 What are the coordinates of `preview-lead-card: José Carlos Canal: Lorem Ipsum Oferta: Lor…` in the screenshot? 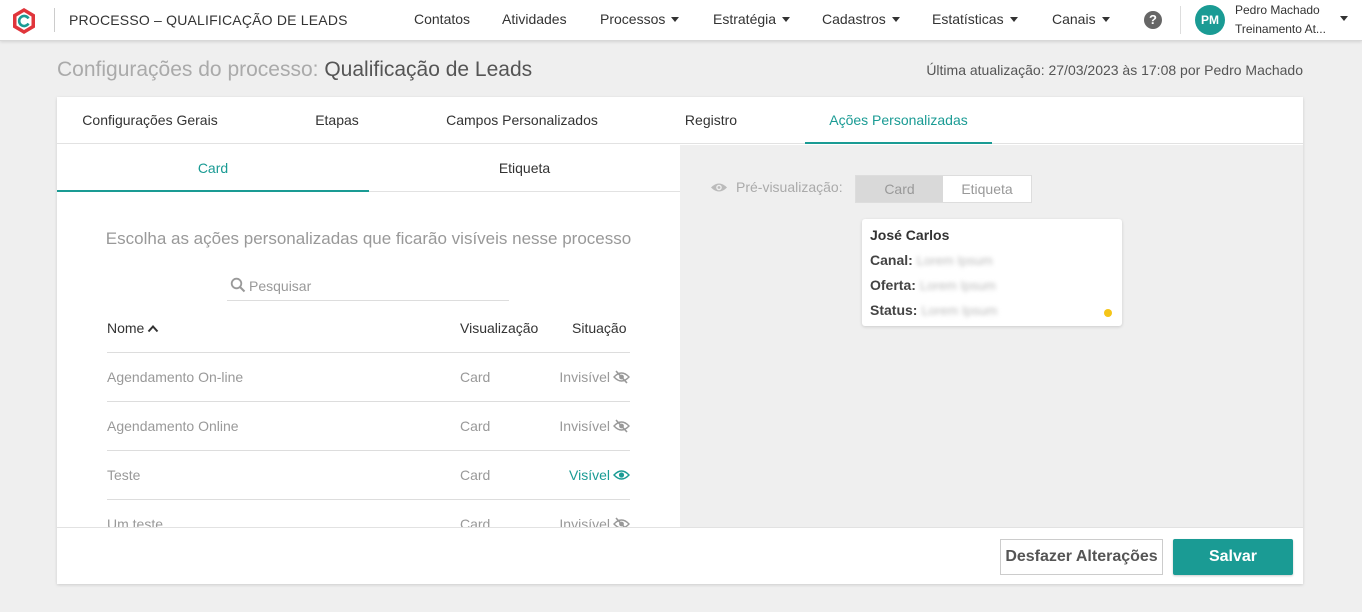 It's located at (992, 272).